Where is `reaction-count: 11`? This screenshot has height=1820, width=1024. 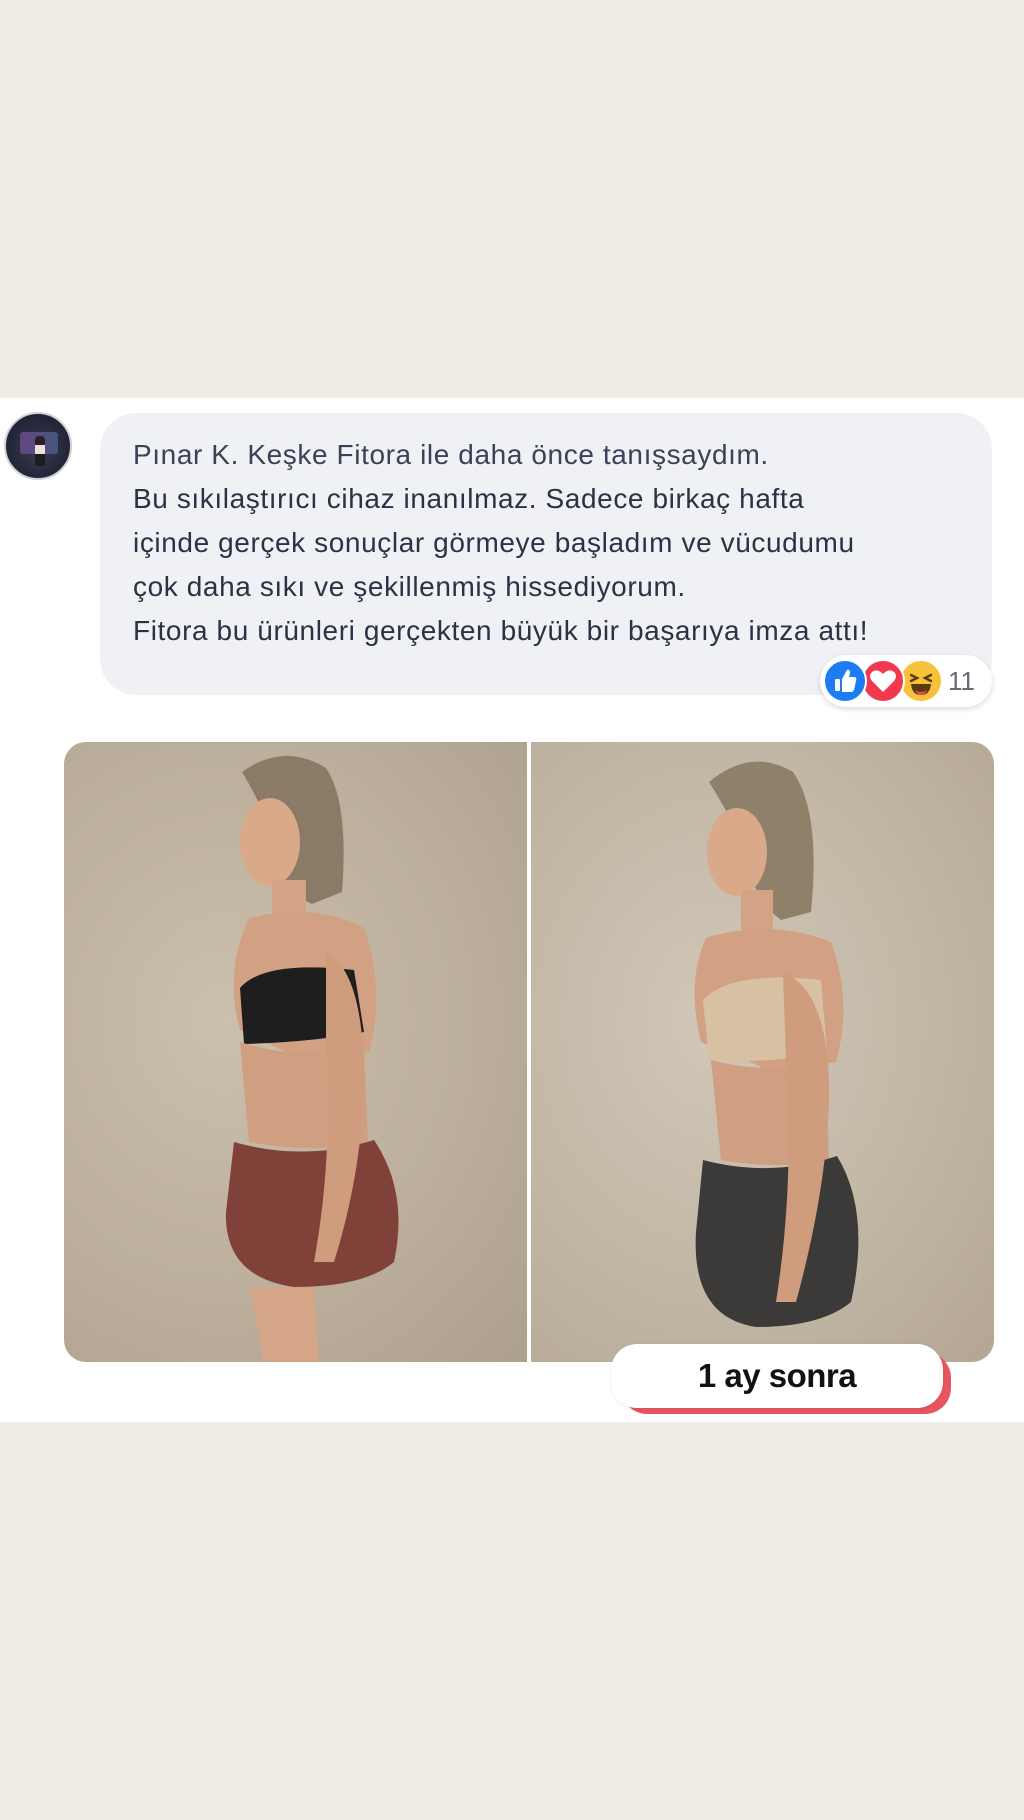
reaction-count: 11 is located at coordinates (961, 681).